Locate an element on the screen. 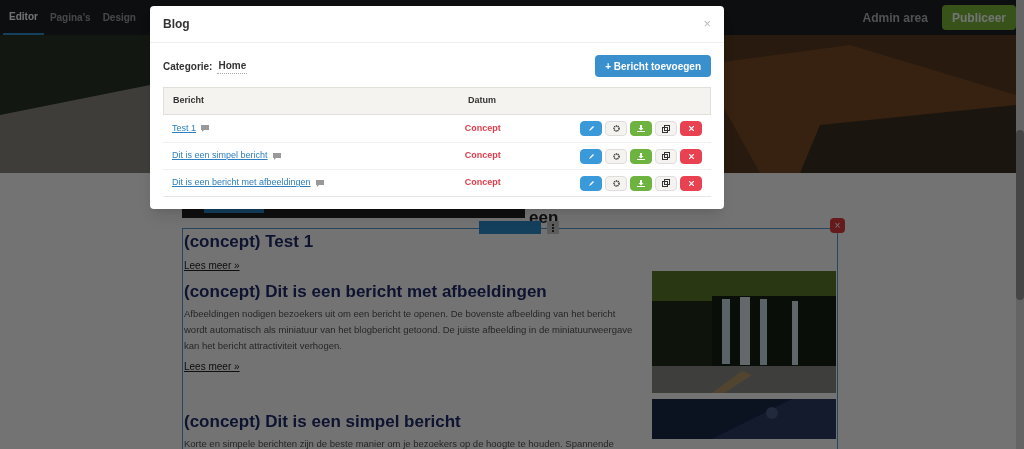 Image resolution: width=1024 pixels, height=449 pixels. close-button: × is located at coordinates (837, 225).